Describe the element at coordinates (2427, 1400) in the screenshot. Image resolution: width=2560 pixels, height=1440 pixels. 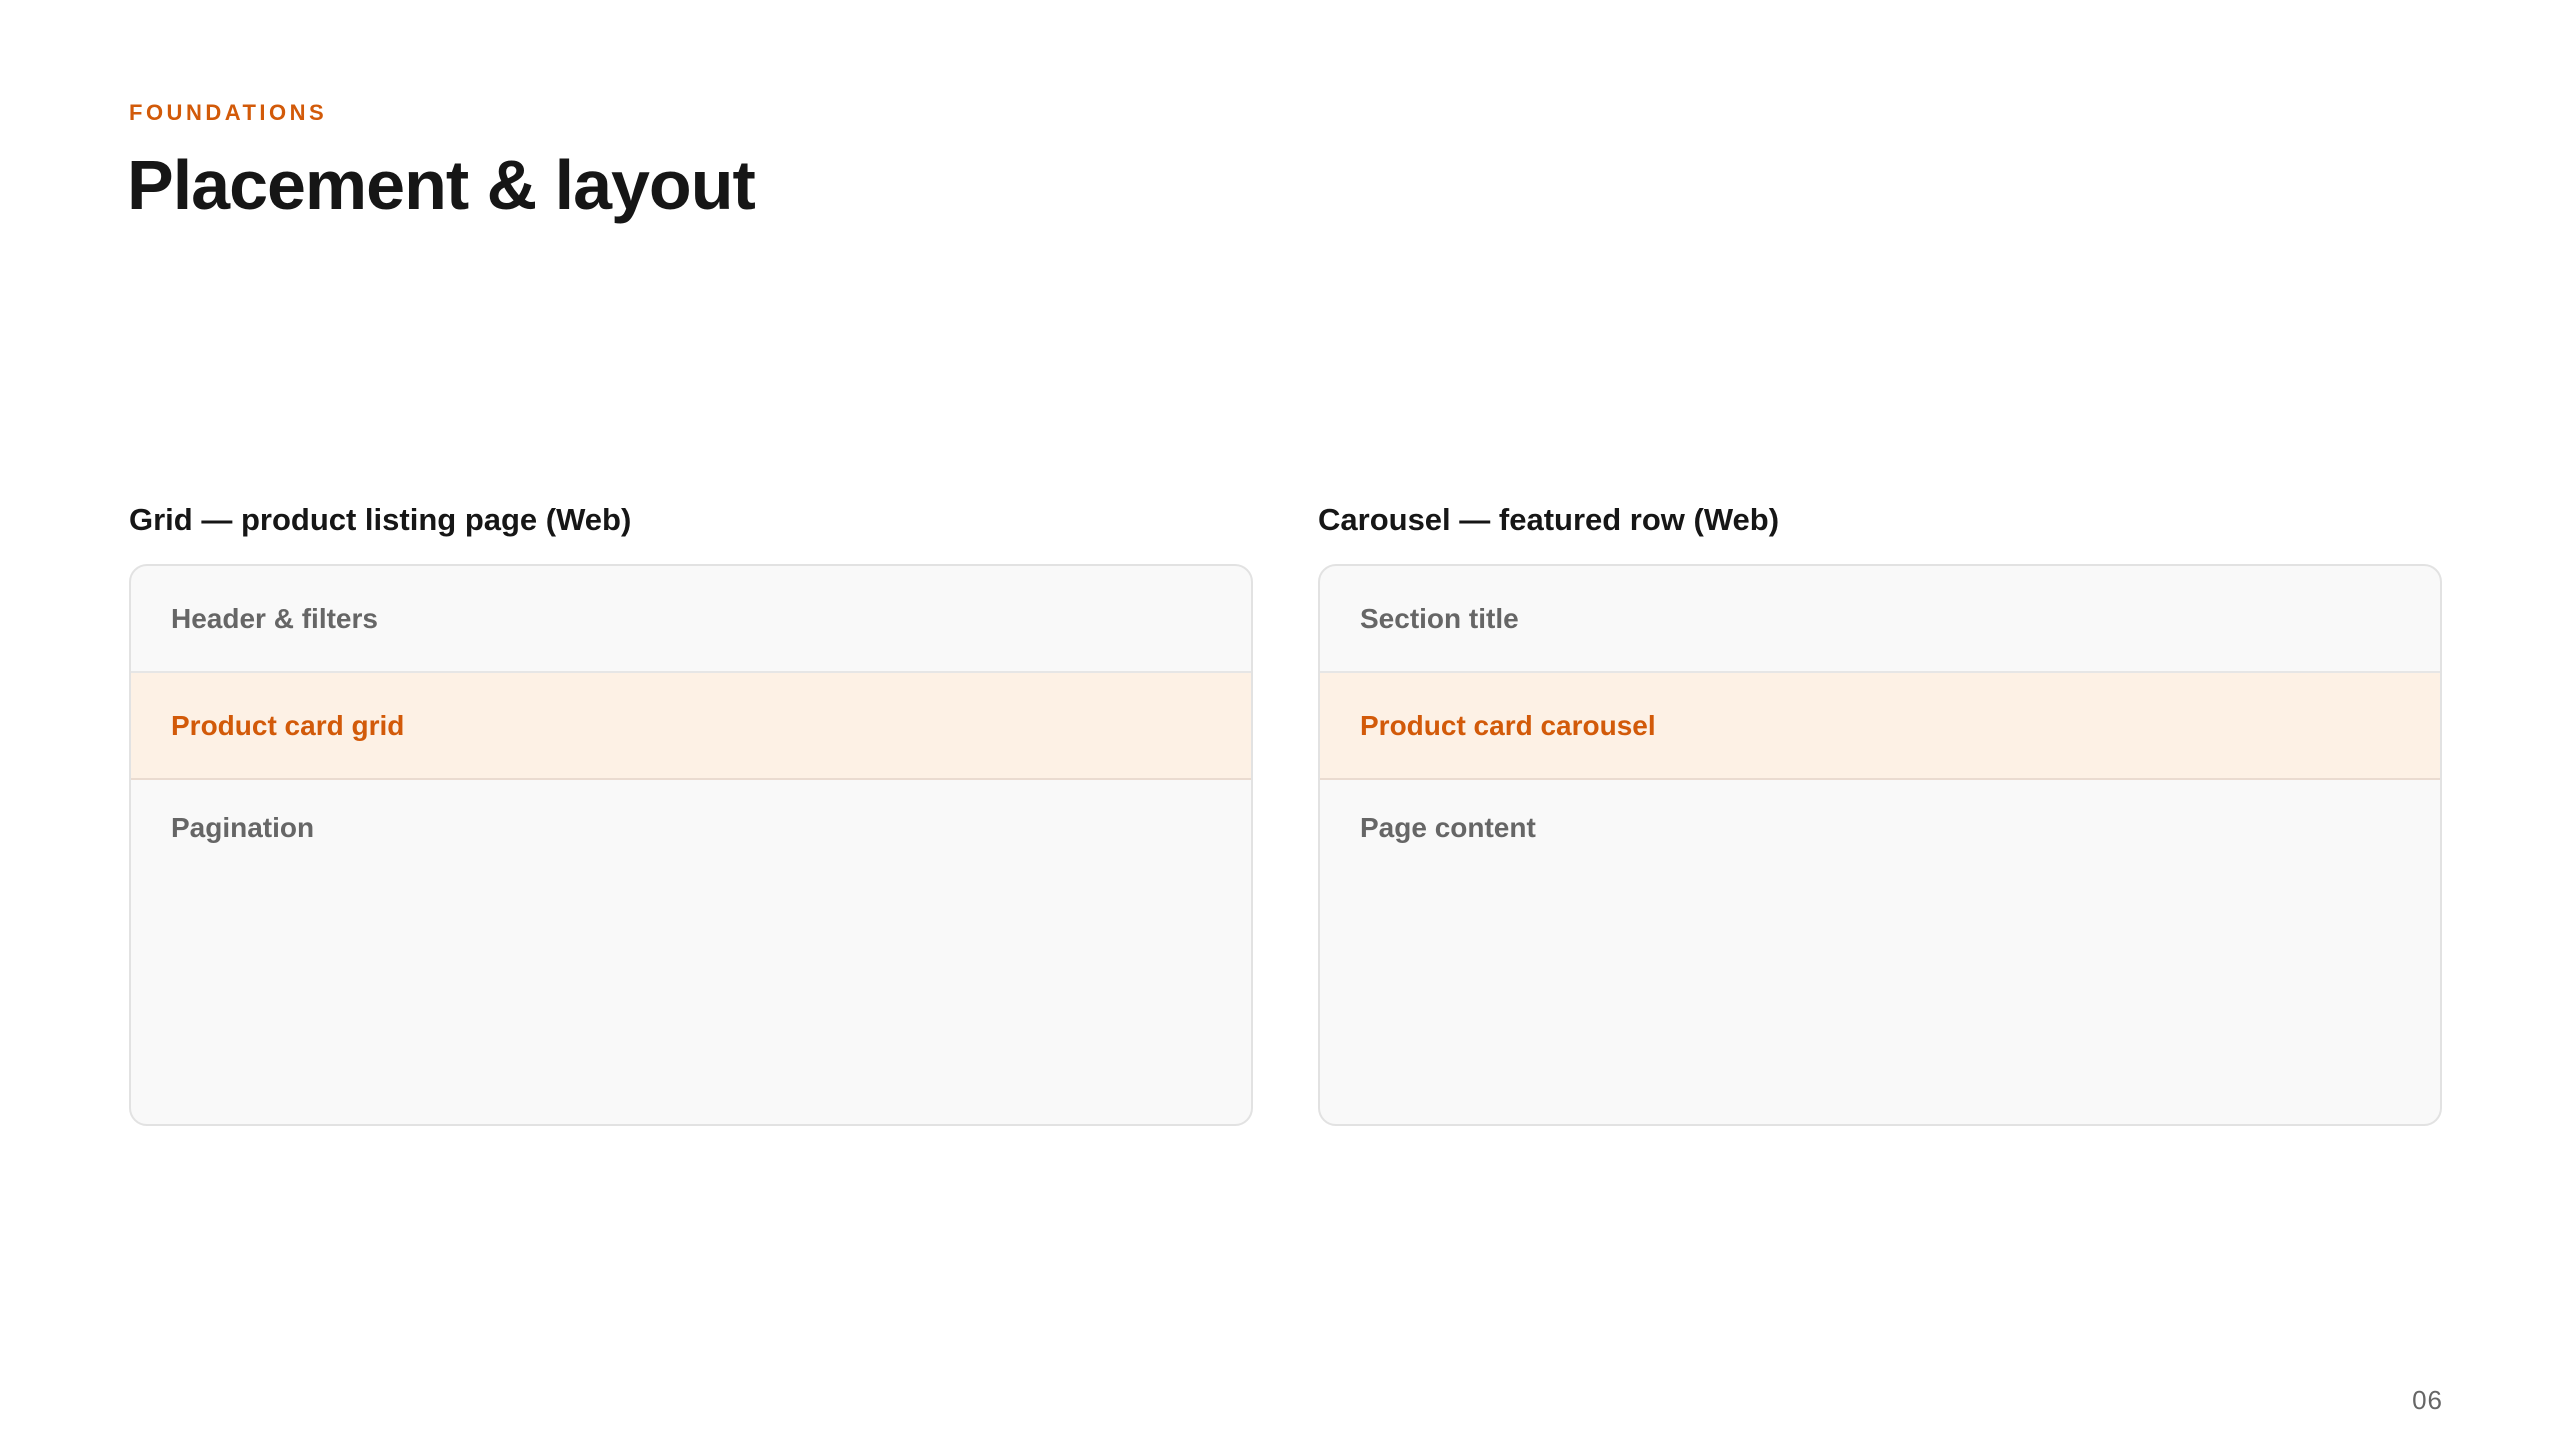
I see `page-number: 06` at that location.